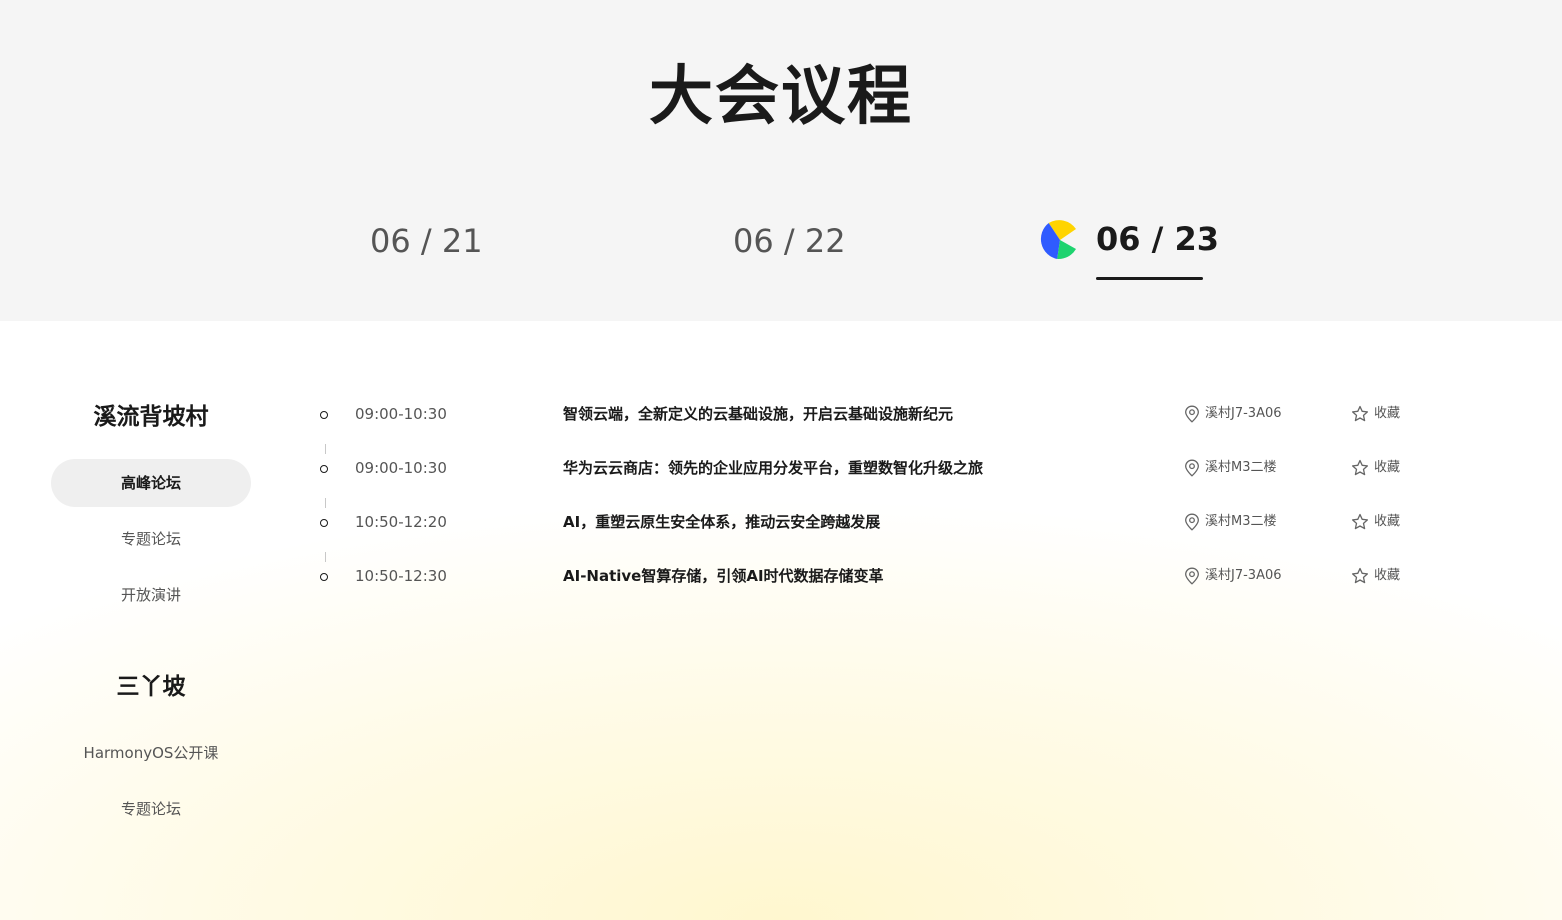 The width and height of the screenshot is (1562, 920). What do you see at coordinates (1058, 240) in the screenshot?
I see `brand-logo-icon` at bounding box center [1058, 240].